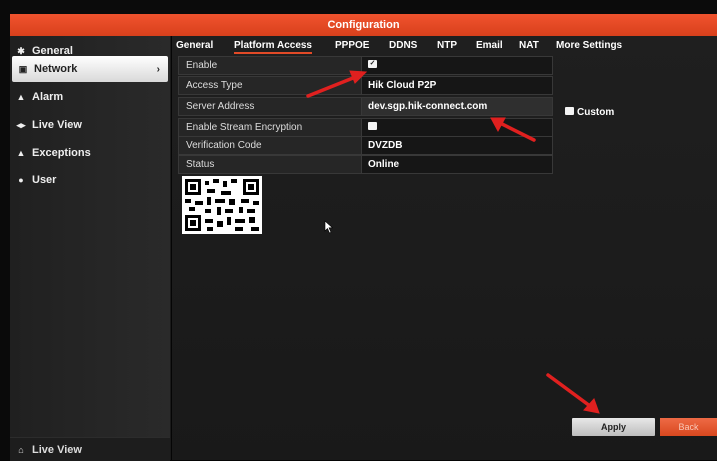 The width and height of the screenshot is (717, 461). Describe the element at coordinates (21, 50) in the screenshot. I see `gear-icon: ✱` at that location.